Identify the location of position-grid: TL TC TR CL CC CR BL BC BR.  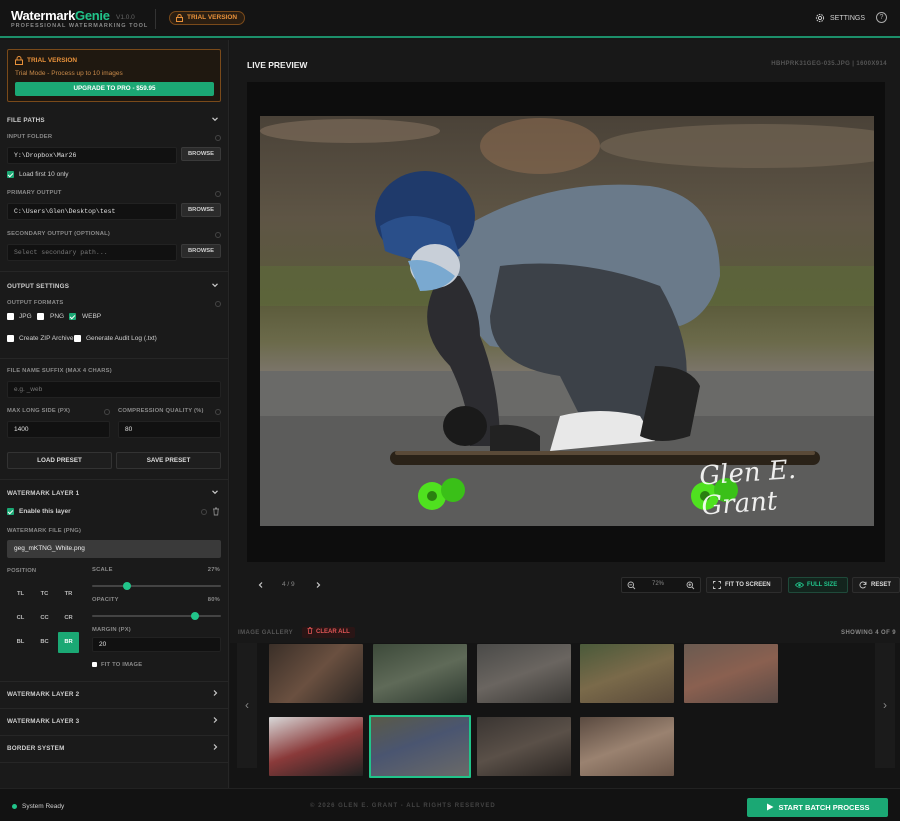
(45, 618).